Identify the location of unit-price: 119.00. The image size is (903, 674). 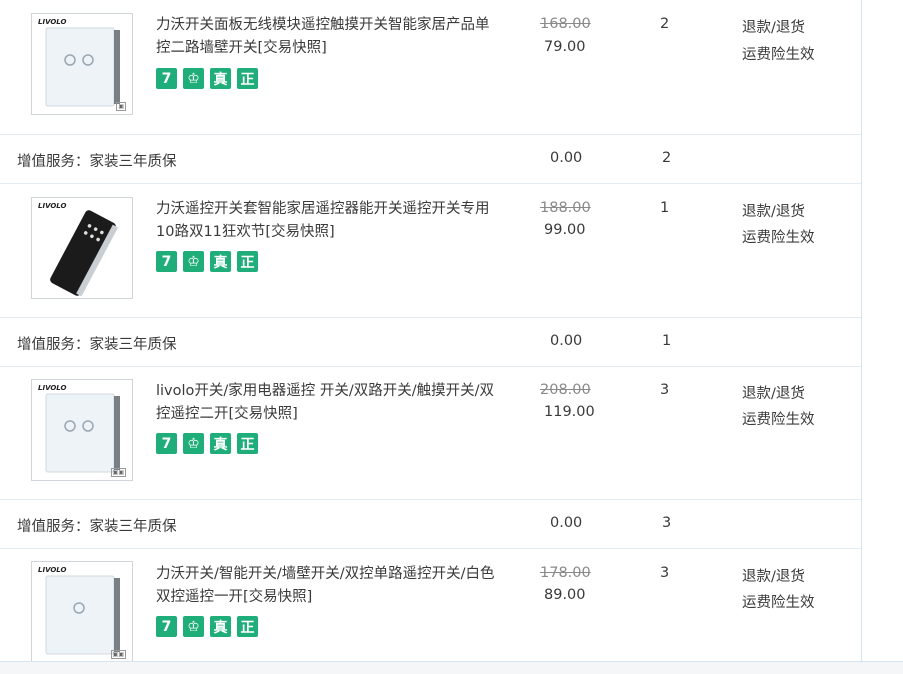
(569, 412).